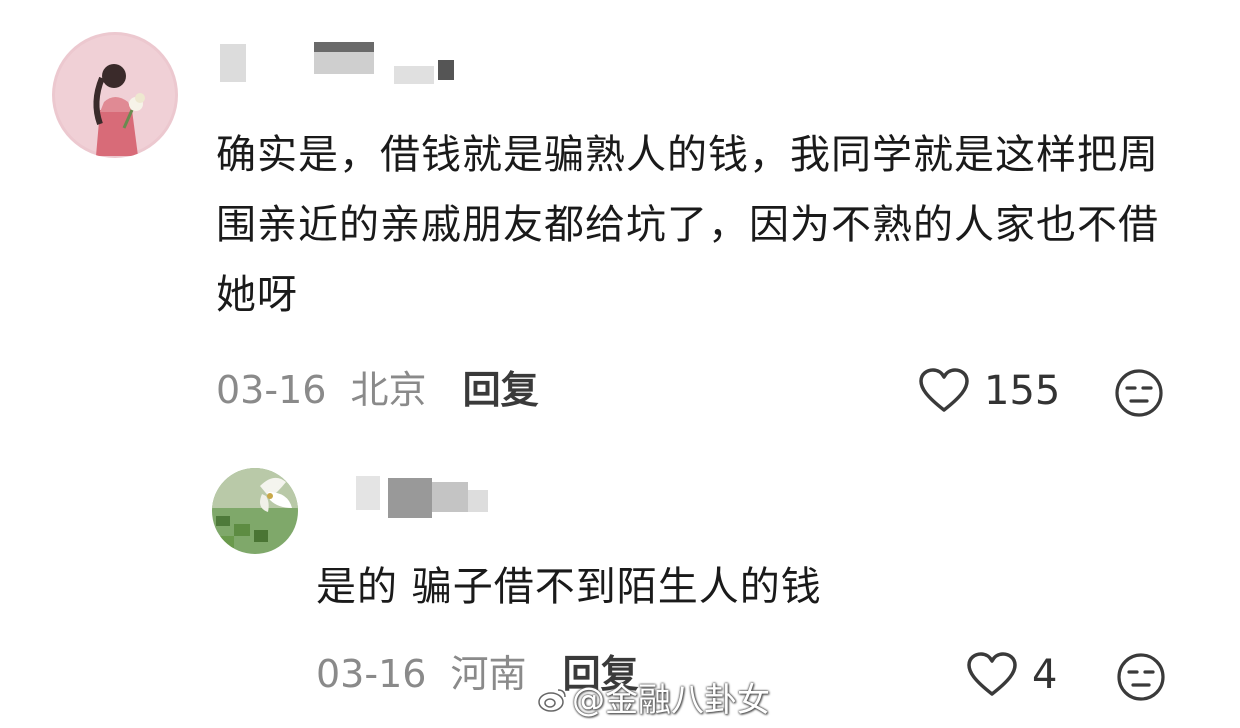 The image size is (1240, 728). I want to click on watermark-text: @金融八卦女, so click(671, 699).